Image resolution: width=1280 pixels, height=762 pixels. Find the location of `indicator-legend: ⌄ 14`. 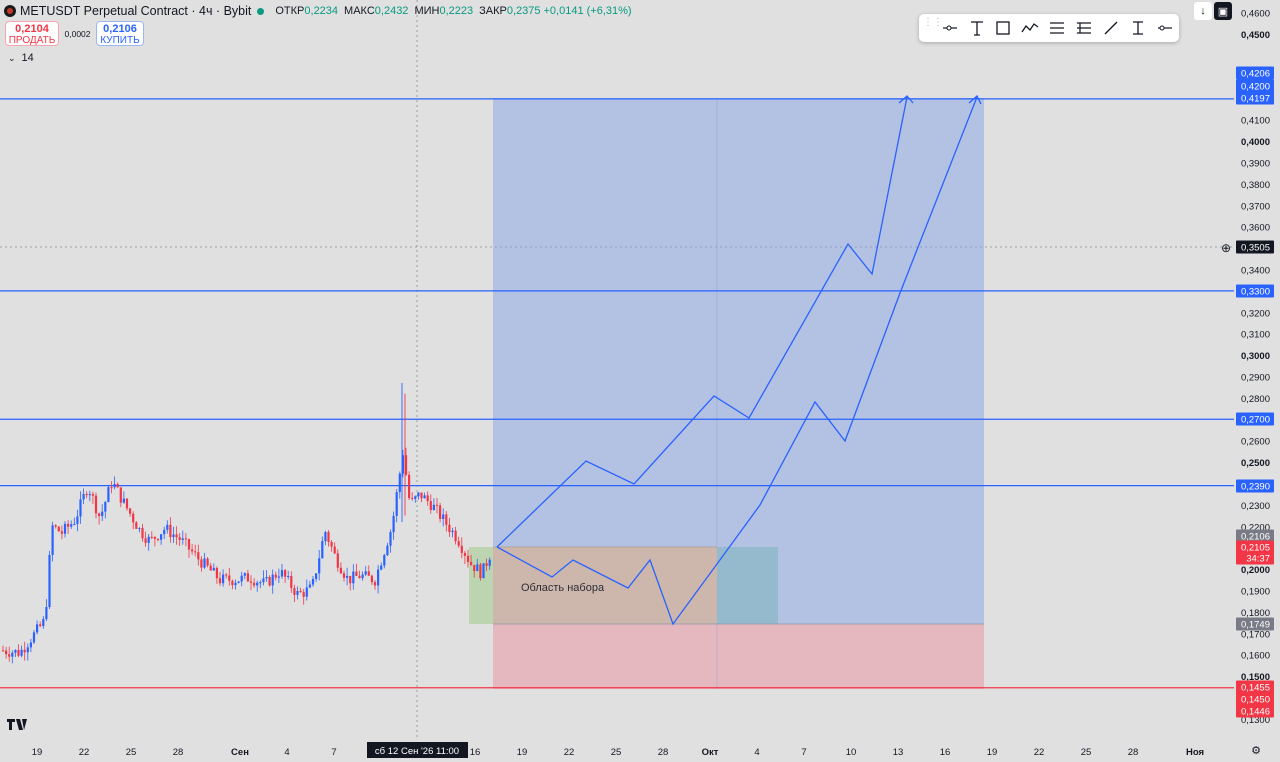

indicator-legend: ⌄ 14 is located at coordinates (21, 58).